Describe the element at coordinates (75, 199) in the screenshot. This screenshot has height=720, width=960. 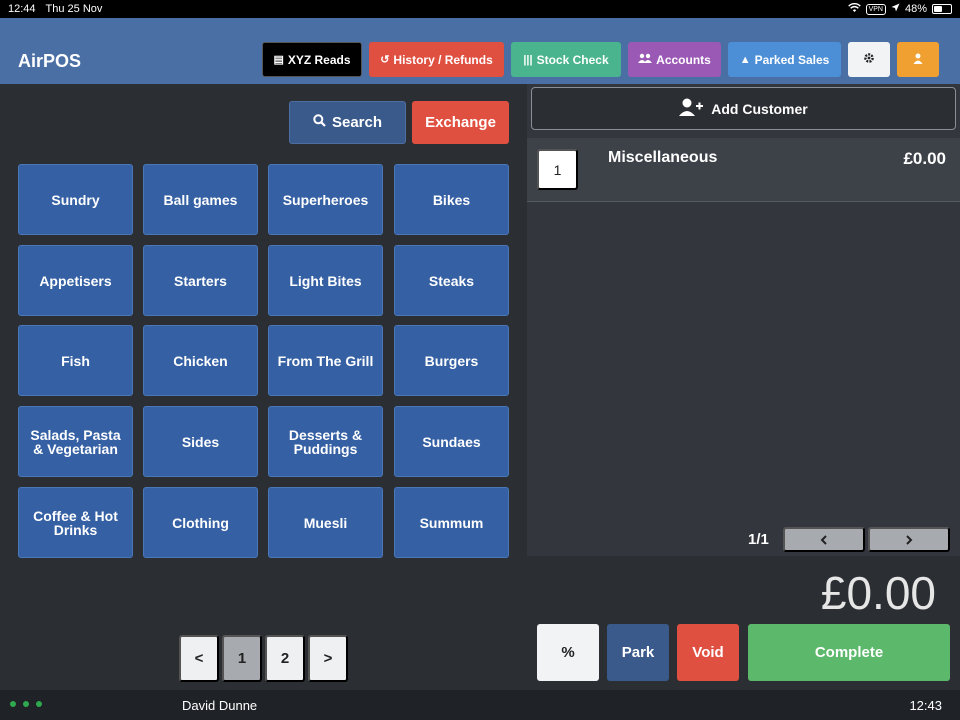
I see `category-button: Sundry` at that location.